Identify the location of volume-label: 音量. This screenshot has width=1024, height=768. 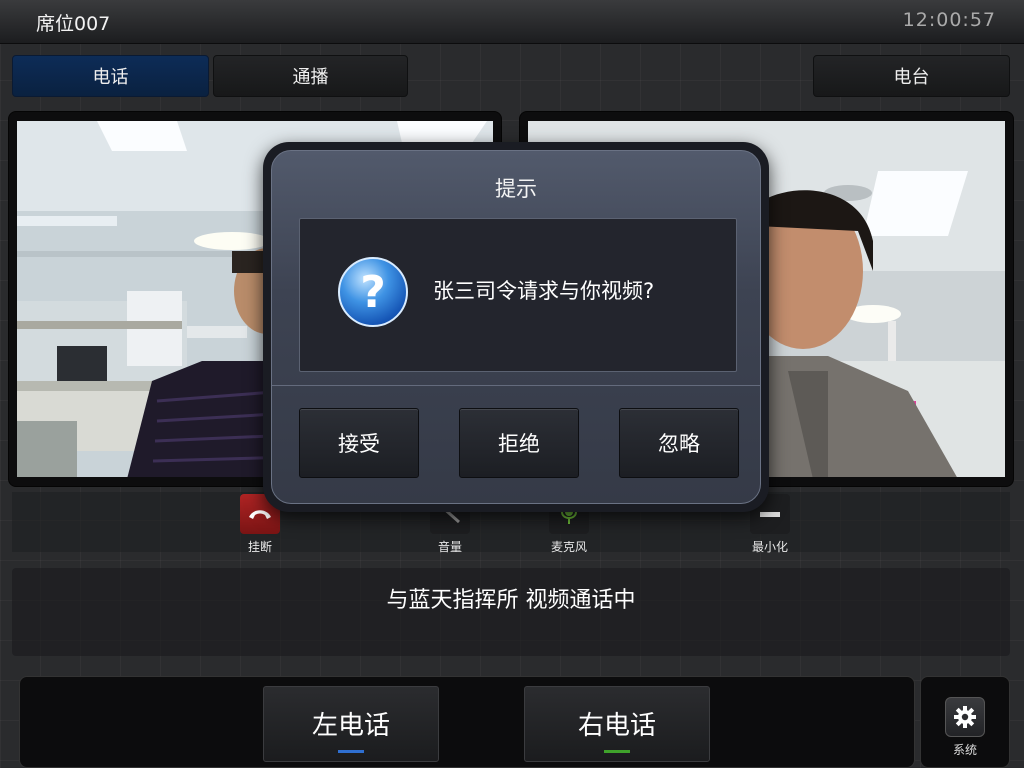
(449, 547).